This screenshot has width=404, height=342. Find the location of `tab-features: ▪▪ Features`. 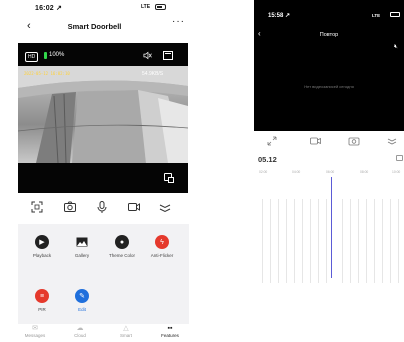

tab-features: ▪▪ Features is located at coordinates (170, 331).